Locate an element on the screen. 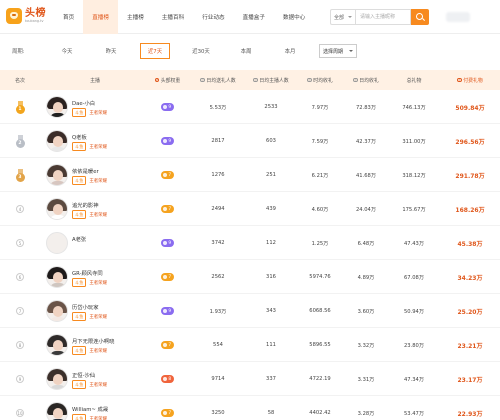 This screenshot has width=500, height=420. rank-cell: 8 is located at coordinates (20, 345).